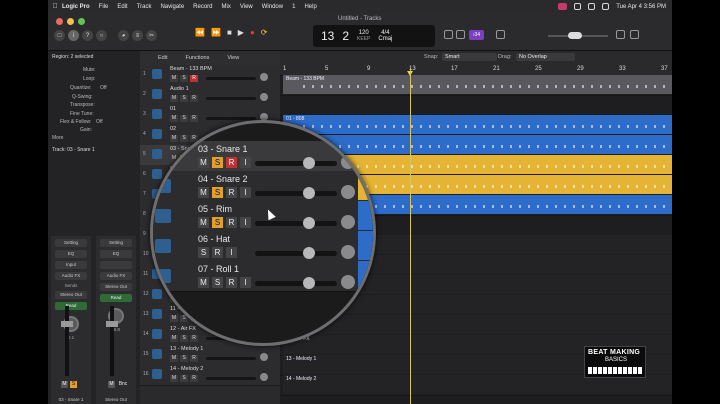 Image resolution: width=720 pixels, height=404 pixels. I want to click on mag-region, so click(365, 245).